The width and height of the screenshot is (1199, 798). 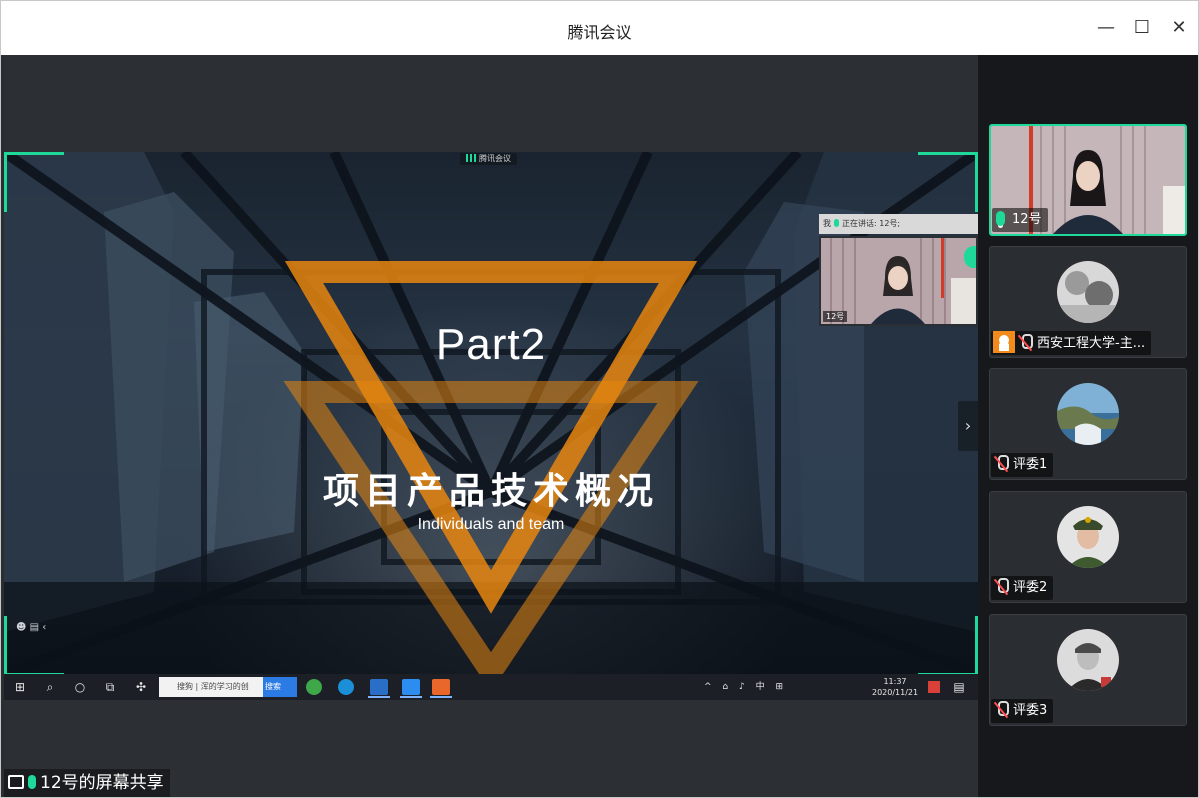 What do you see at coordinates (895, 692) in the screenshot?
I see `clock-date: 2020/11/21` at bounding box center [895, 692].